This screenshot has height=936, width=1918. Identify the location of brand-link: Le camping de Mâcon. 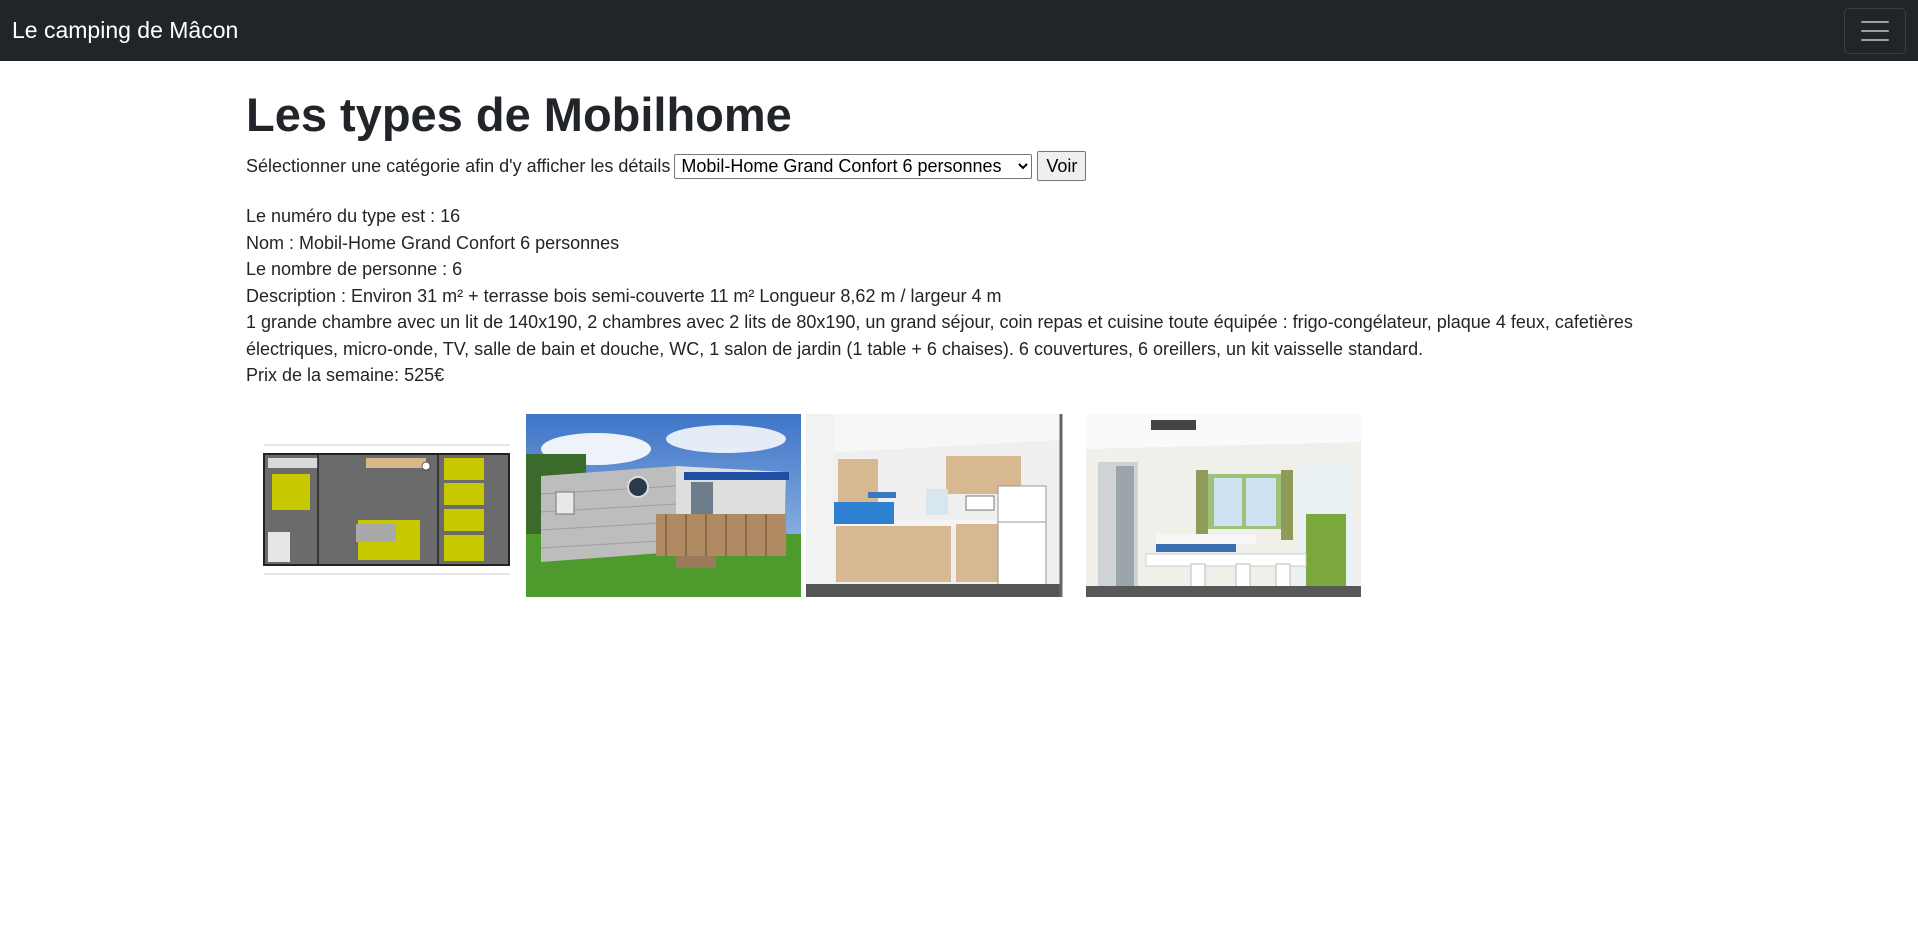
(125, 30).